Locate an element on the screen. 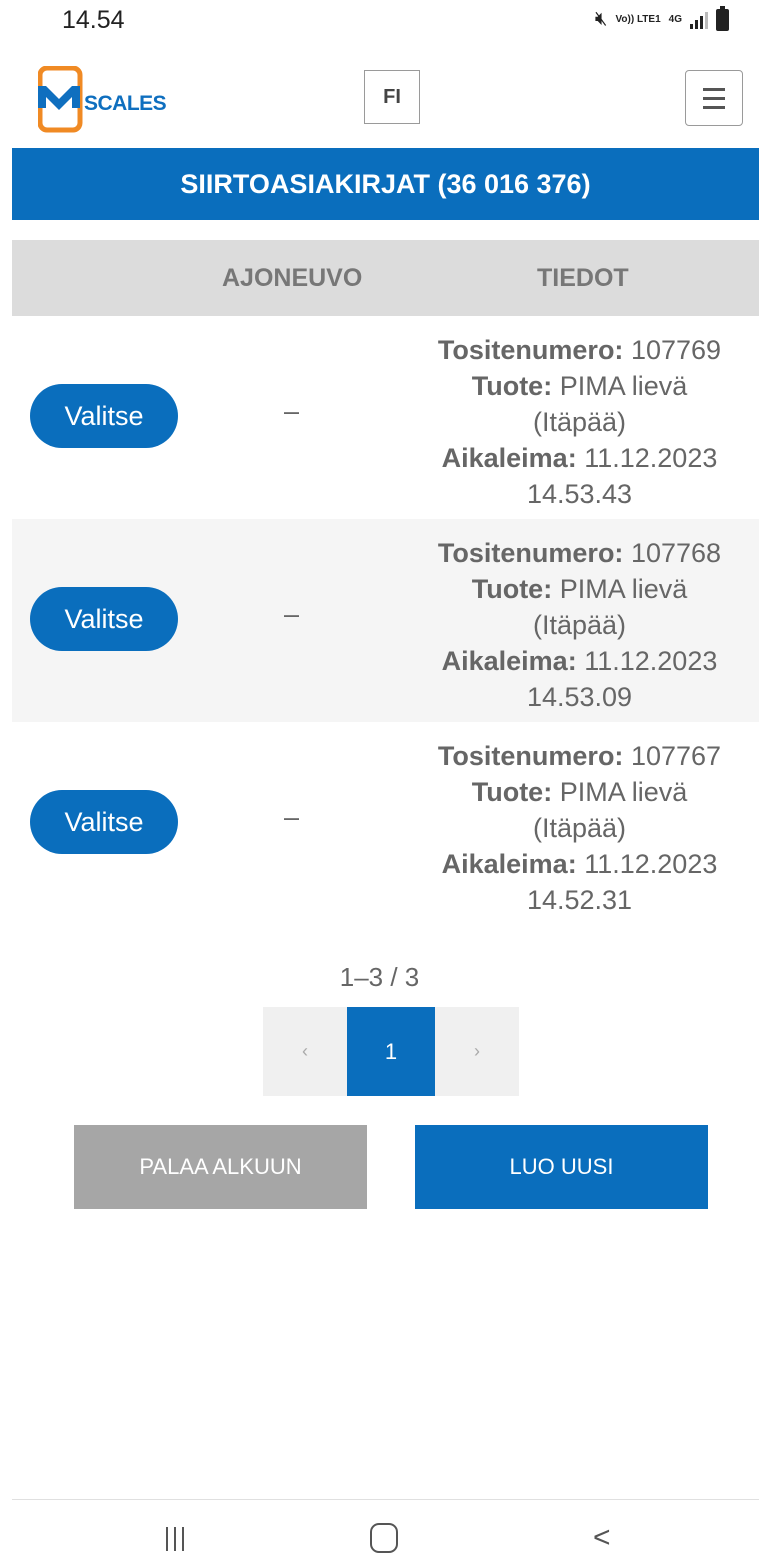  create-new-button: LUO UUSI is located at coordinates (561, 1167).